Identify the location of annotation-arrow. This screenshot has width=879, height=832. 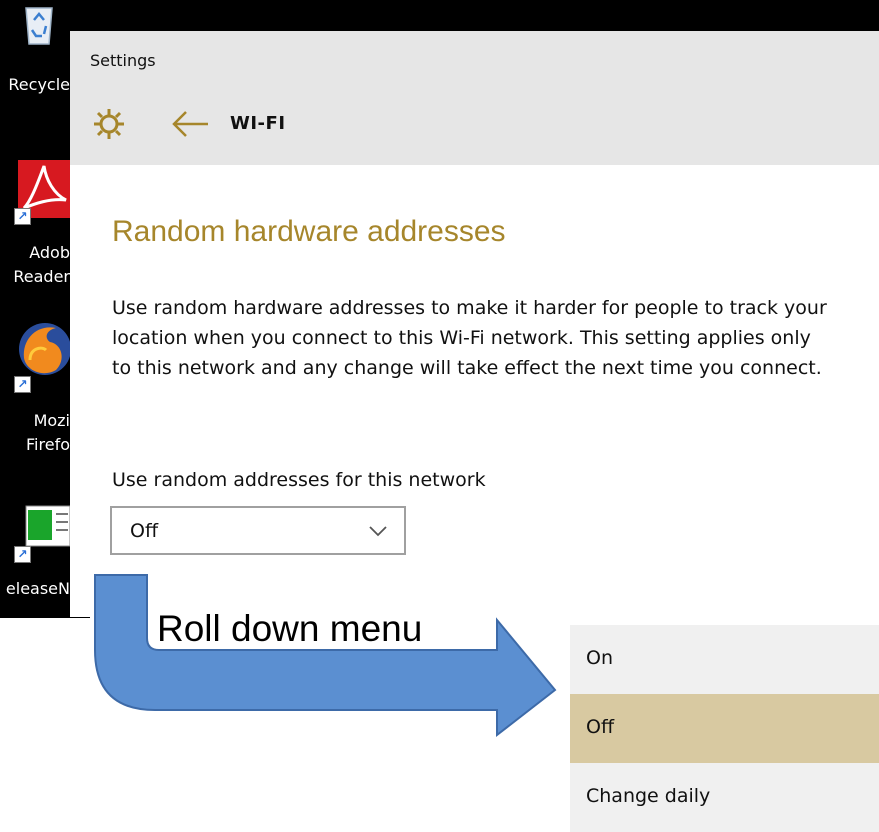
(325, 656).